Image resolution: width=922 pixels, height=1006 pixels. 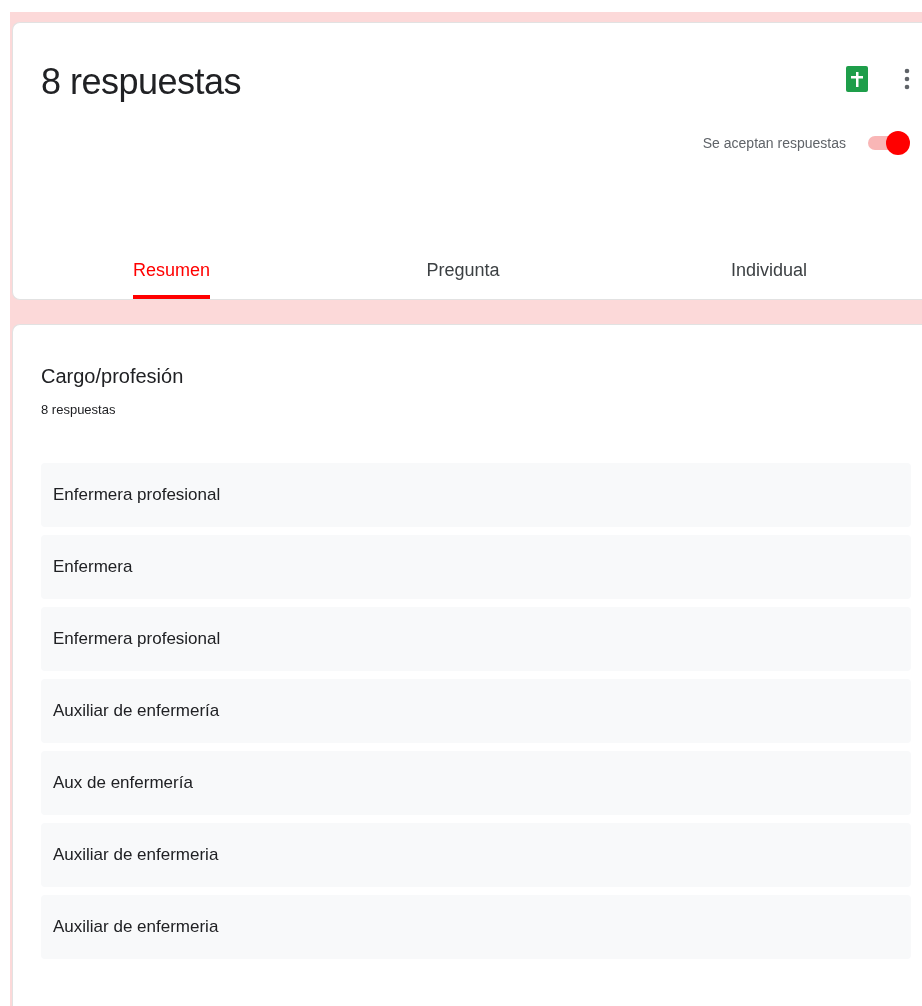 I want to click on answer-row: Auxiliar de enfermería, so click(x=476, y=711).